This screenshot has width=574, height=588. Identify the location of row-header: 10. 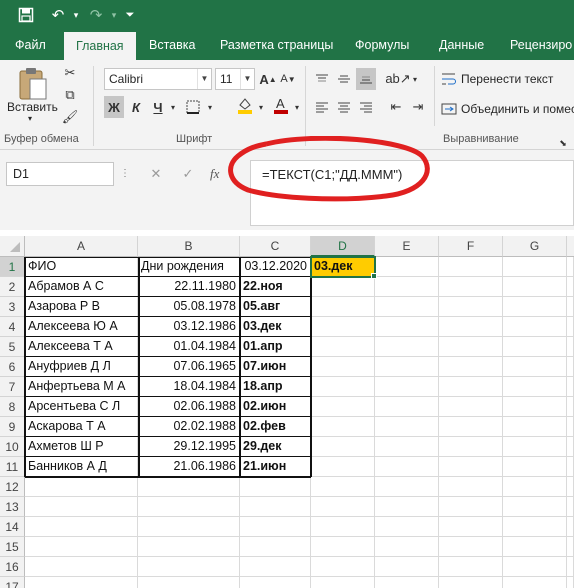
(12, 447).